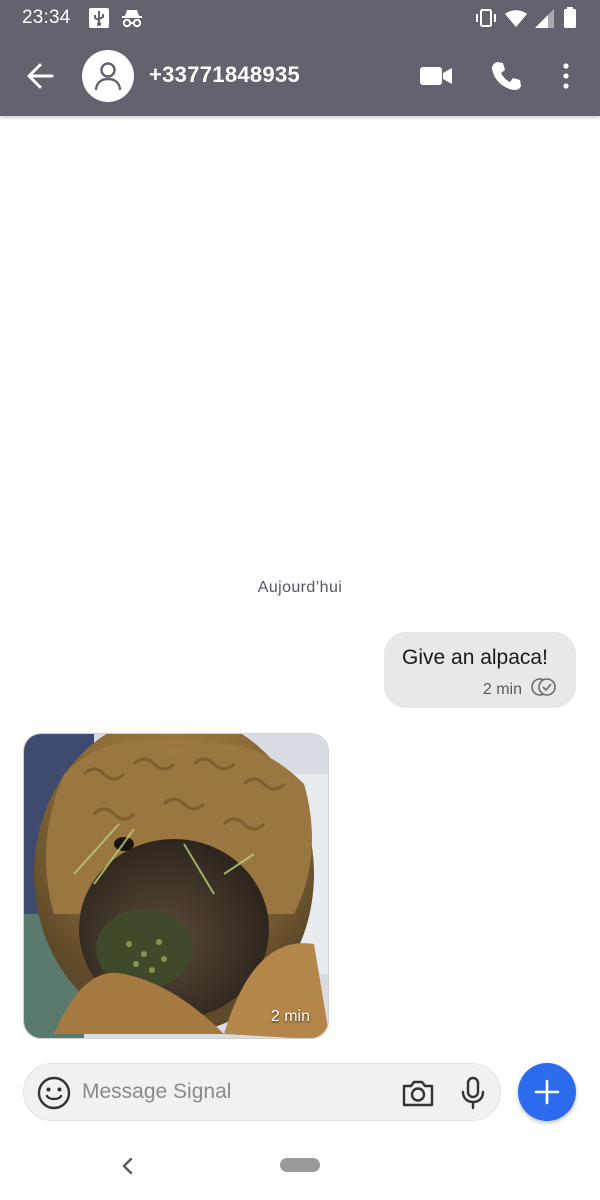  I want to click on phone-icon, so click(508, 76).